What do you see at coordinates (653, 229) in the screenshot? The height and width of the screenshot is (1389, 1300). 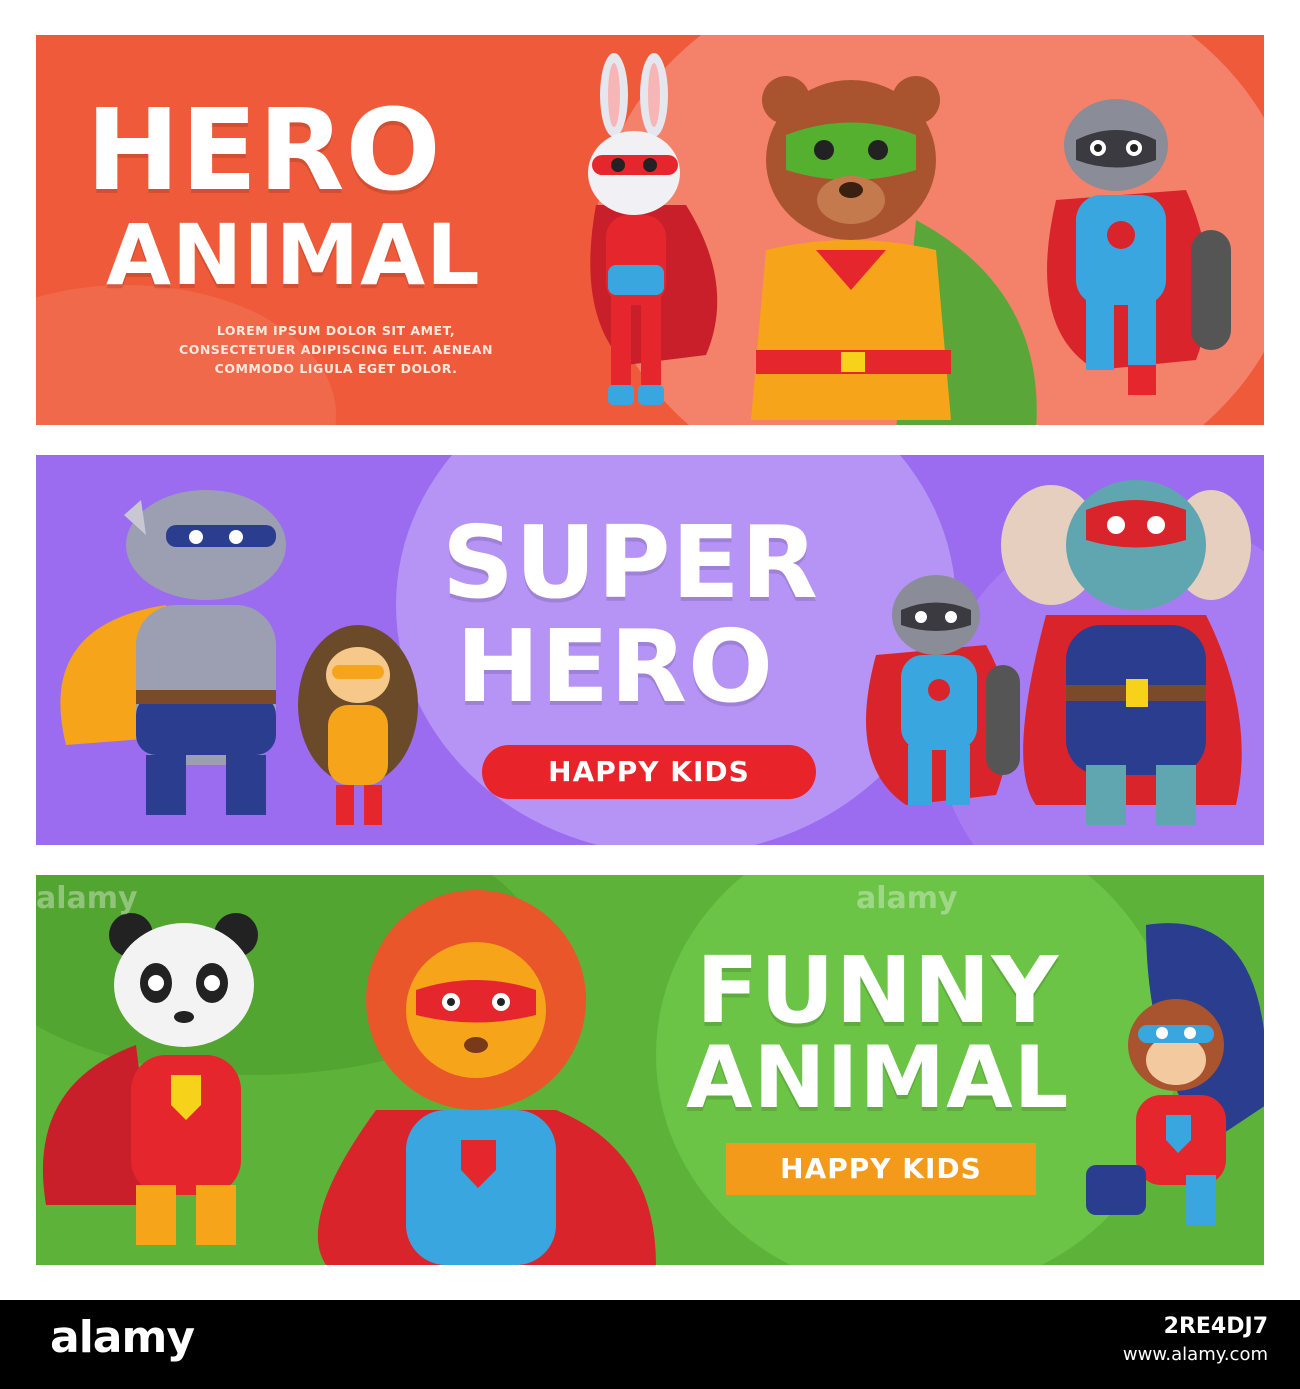 I see `rabbit-hero-icon` at bounding box center [653, 229].